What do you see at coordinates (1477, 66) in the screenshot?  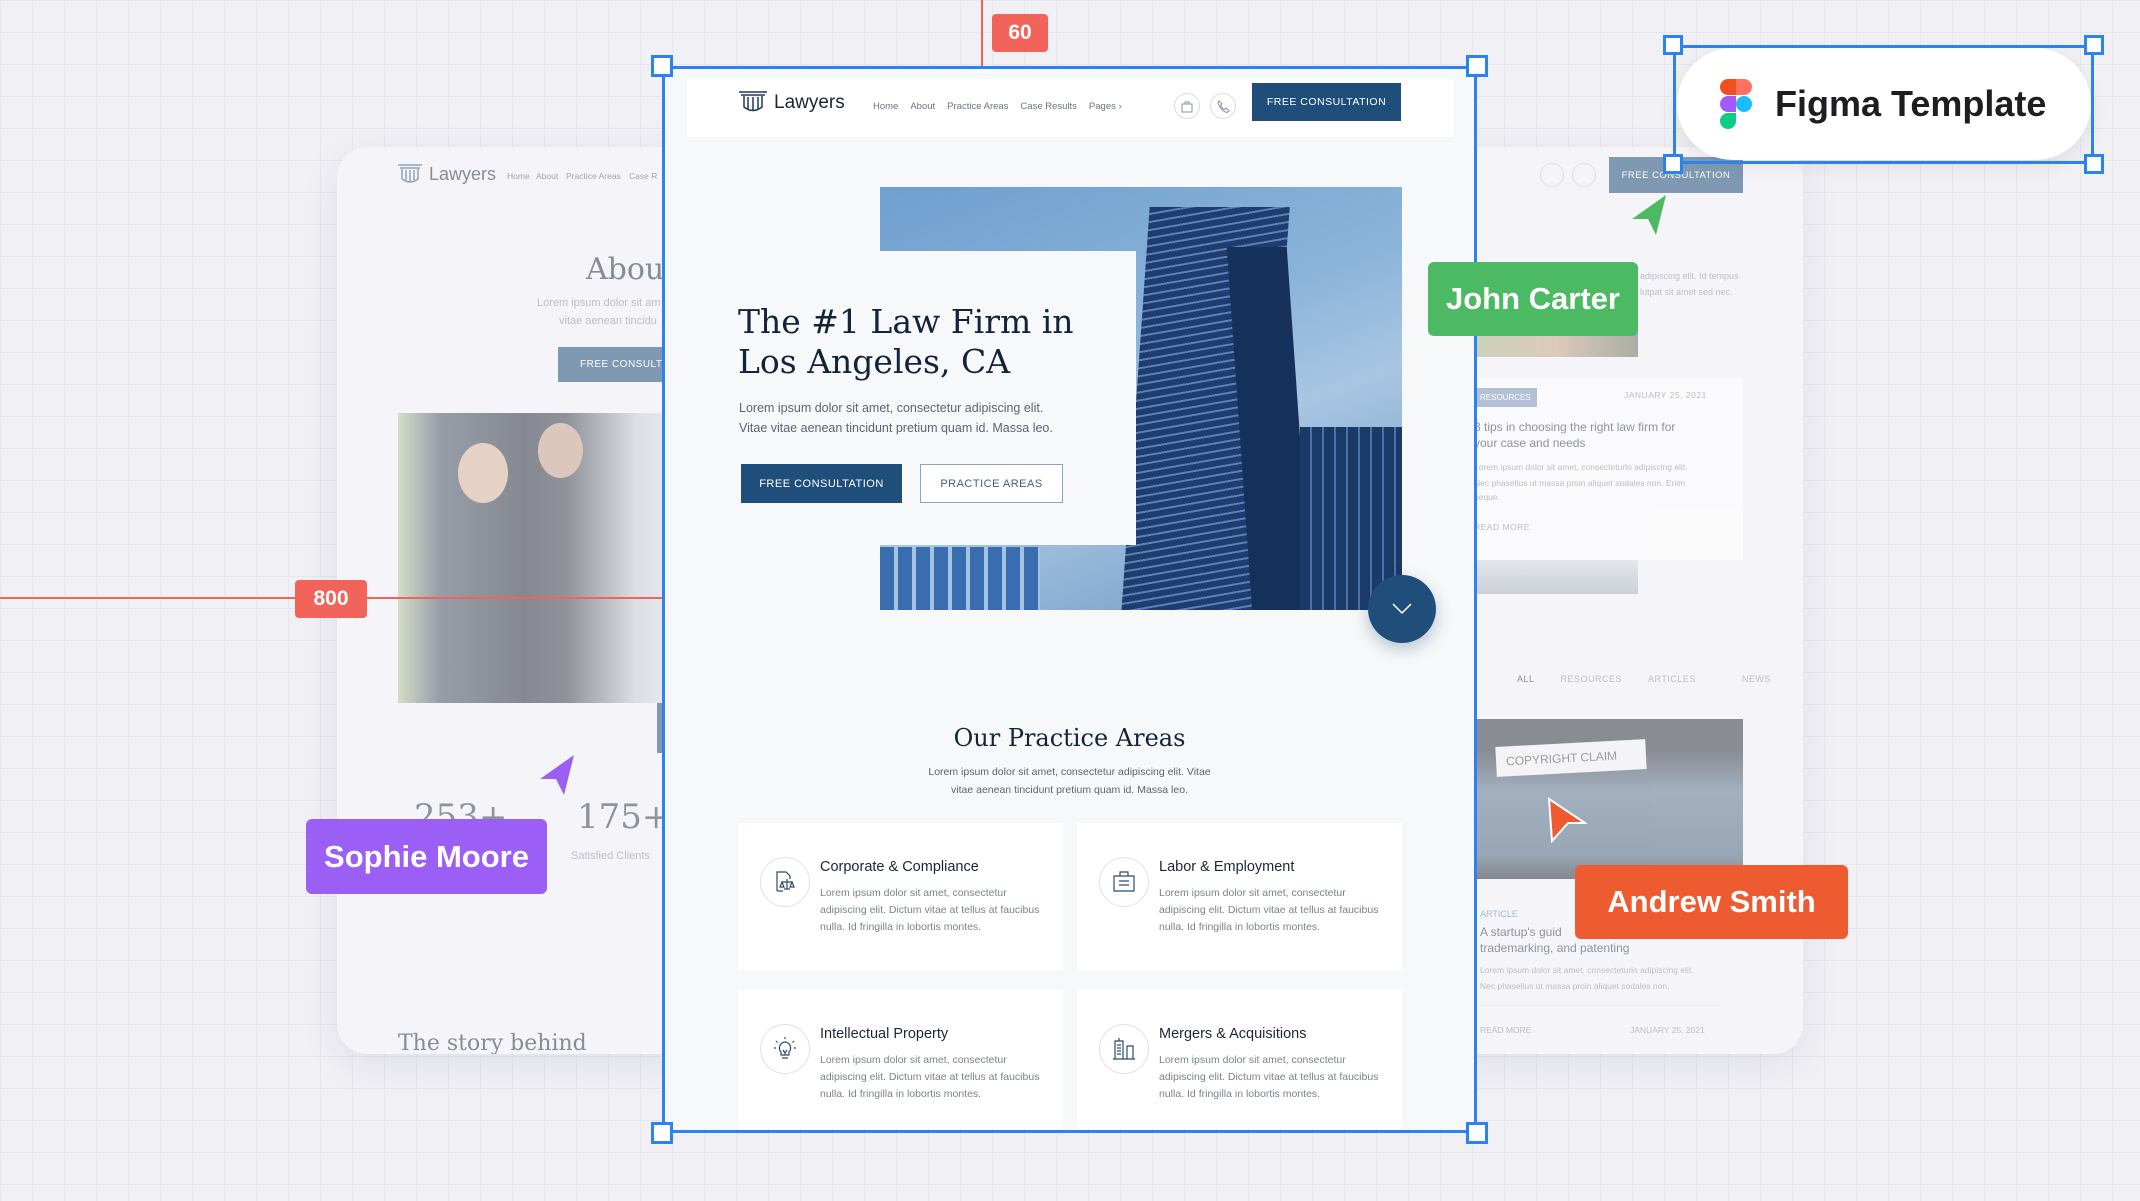 I see `resize-handle-tr` at bounding box center [1477, 66].